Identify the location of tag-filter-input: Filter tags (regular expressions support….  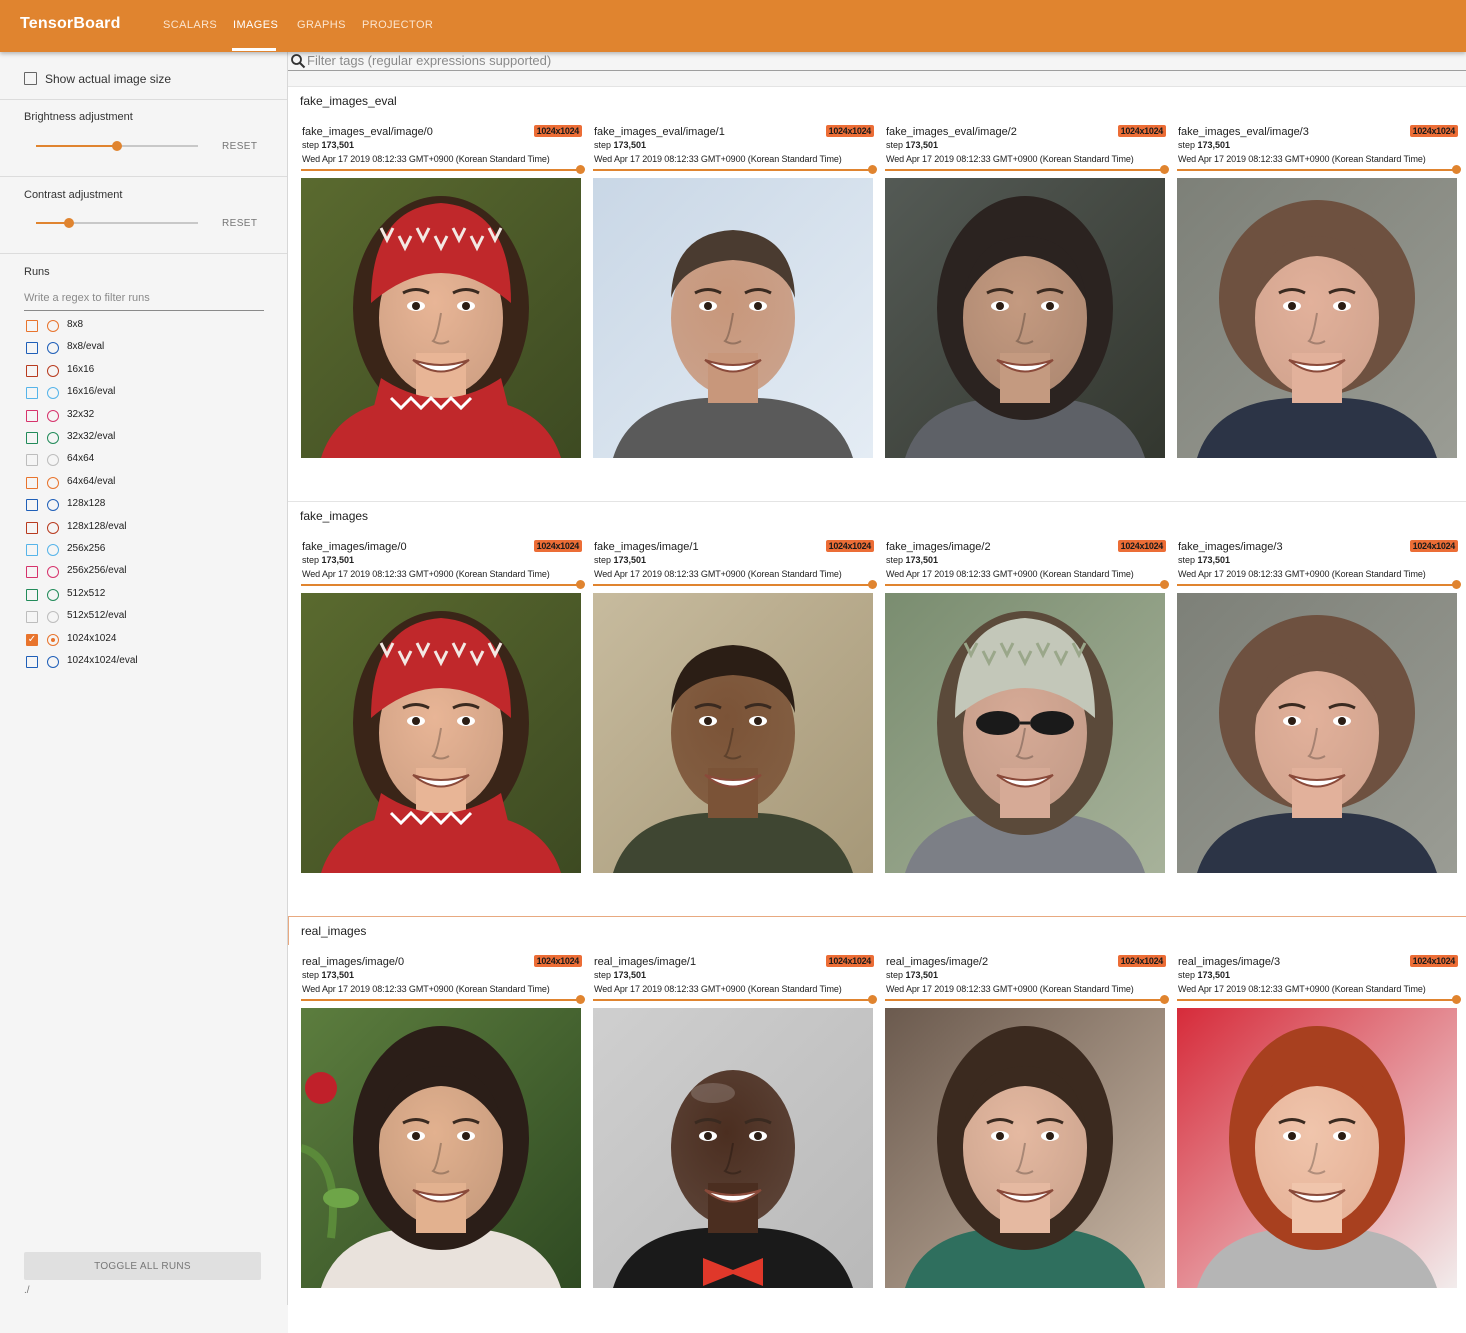
(877, 61).